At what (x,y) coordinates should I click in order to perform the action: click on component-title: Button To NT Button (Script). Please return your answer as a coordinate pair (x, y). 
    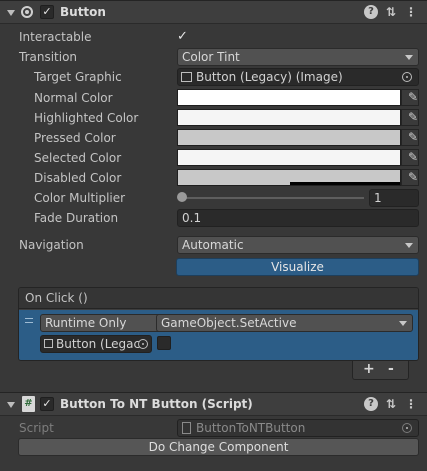
    Looking at the image, I should click on (156, 404).